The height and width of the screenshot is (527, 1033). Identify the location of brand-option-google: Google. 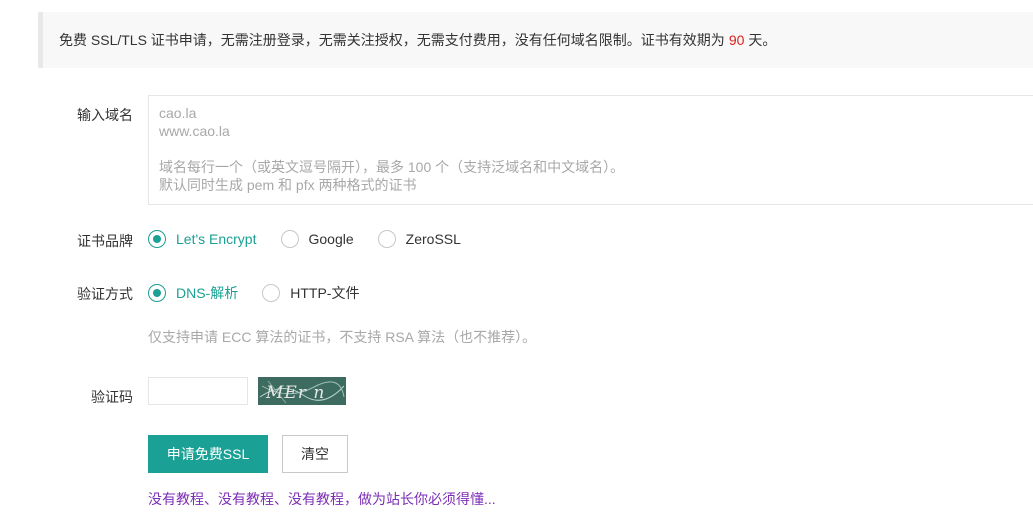
(317, 239).